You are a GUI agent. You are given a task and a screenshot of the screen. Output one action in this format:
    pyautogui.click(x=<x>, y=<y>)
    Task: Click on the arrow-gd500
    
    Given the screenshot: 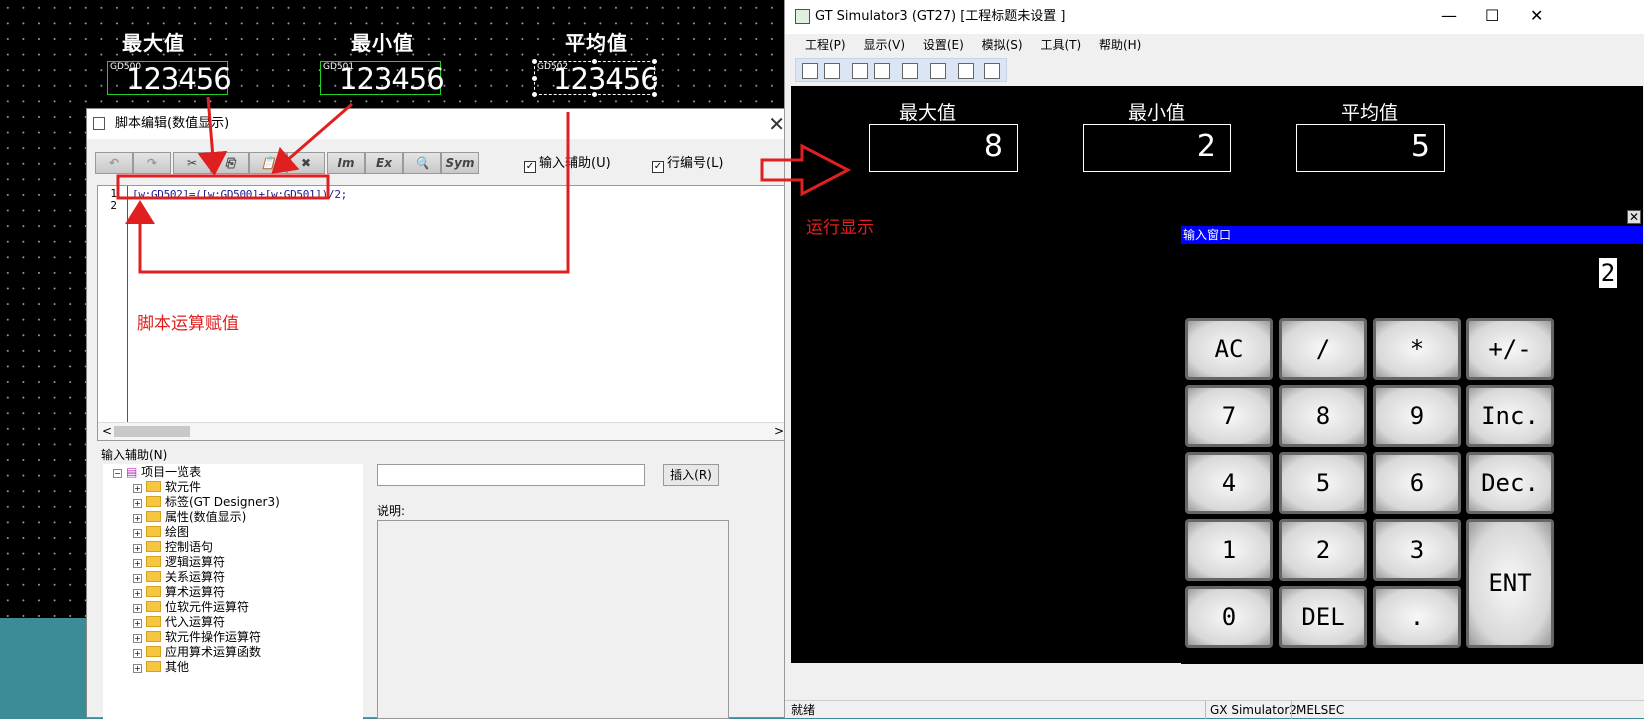 What is the action you would take?
    pyautogui.click(x=212, y=136)
    